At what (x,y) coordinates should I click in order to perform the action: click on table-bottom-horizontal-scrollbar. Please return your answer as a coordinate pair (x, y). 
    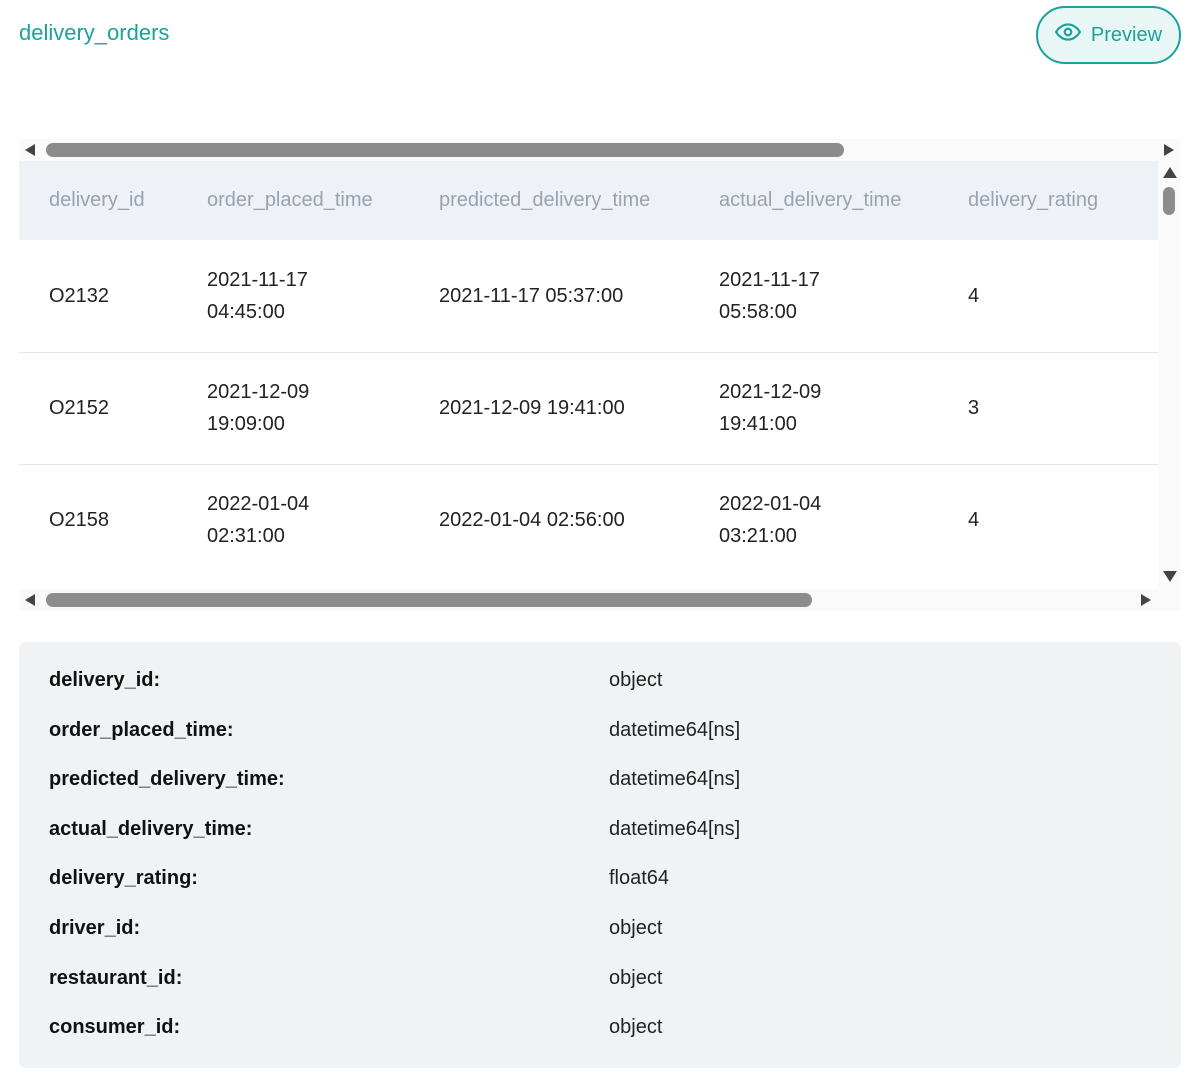
    Looking at the image, I should click on (600, 600).